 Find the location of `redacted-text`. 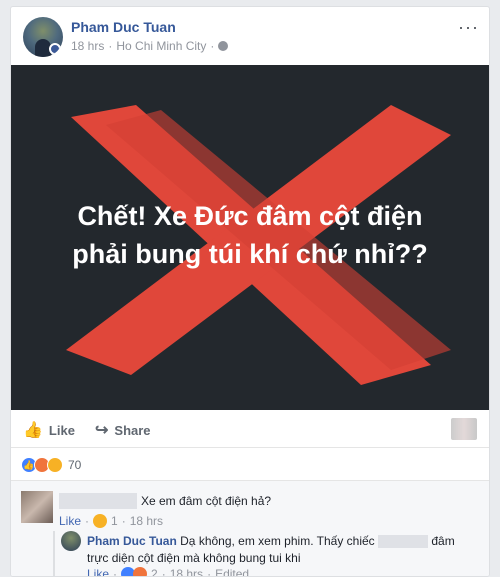

redacted-text is located at coordinates (403, 542).